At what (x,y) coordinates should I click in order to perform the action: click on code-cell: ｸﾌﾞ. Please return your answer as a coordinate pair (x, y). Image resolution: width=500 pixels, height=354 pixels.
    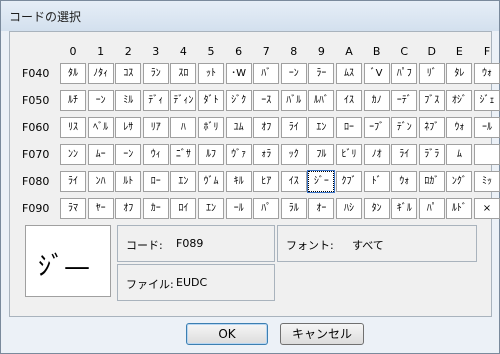
    Looking at the image, I should click on (349, 181).